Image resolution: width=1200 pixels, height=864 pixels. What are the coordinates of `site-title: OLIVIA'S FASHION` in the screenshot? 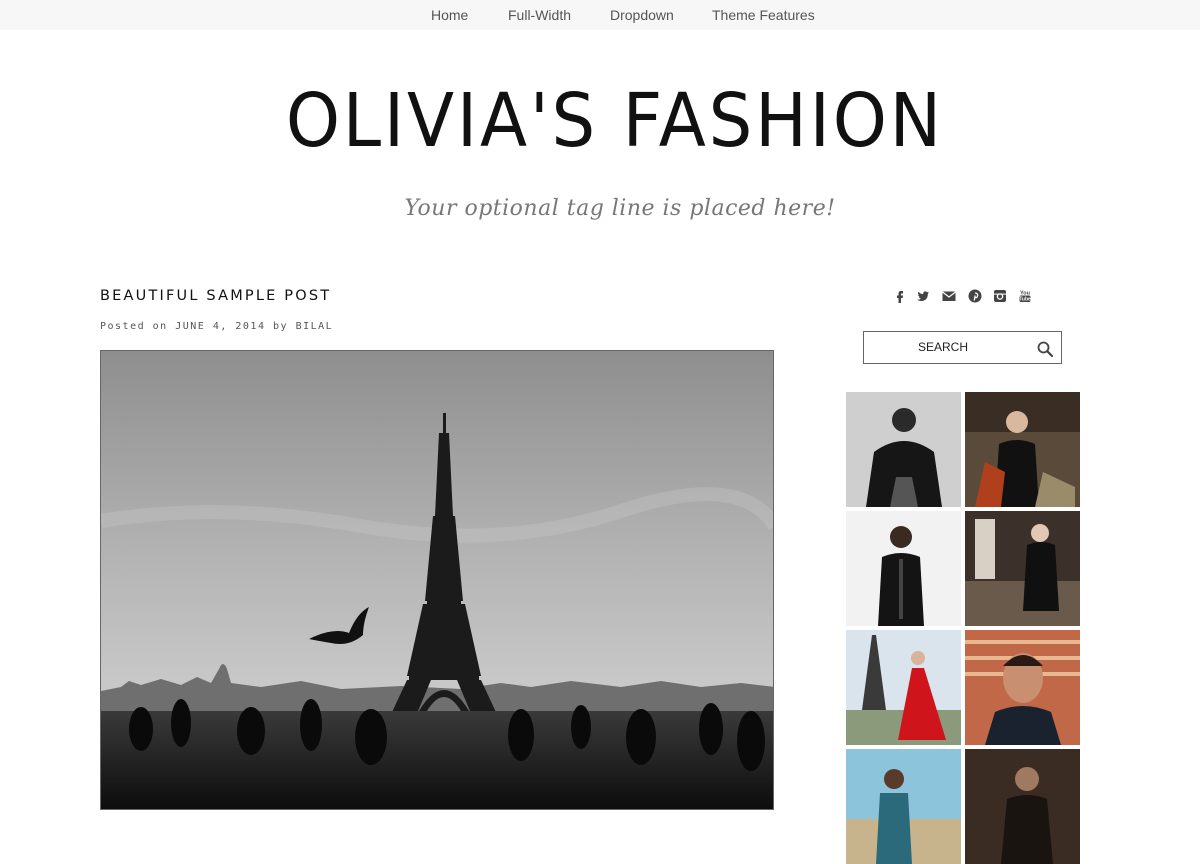 It's located at (615, 121).